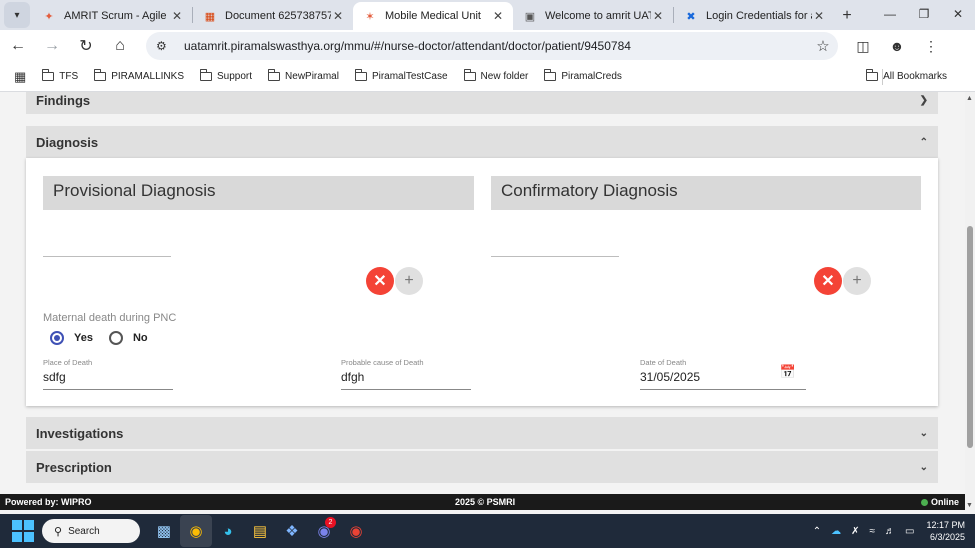 This screenshot has width=975, height=548. Describe the element at coordinates (482, 142) in the screenshot. I see `diagnosis-panel-header: Diagnosis ⌃` at that location.